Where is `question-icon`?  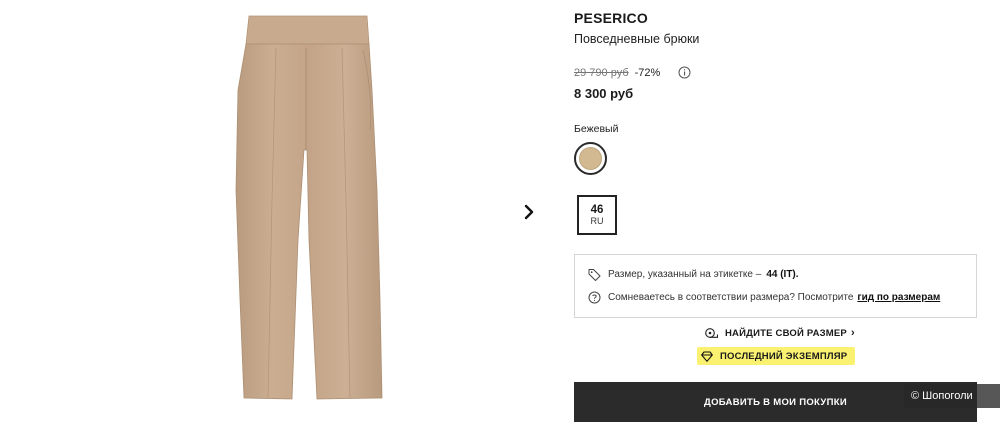
question-icon is located at coordinates (594, 297).